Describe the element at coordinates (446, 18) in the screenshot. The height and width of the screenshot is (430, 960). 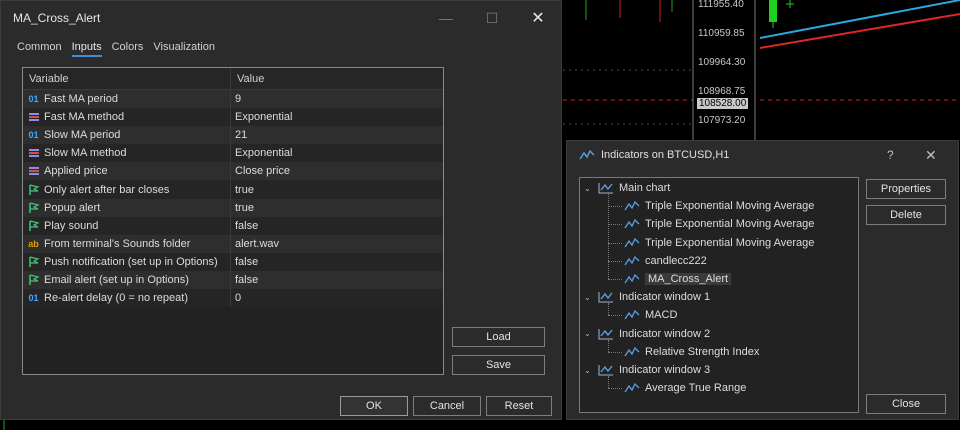
I see `minimize-icon: —` at that location.